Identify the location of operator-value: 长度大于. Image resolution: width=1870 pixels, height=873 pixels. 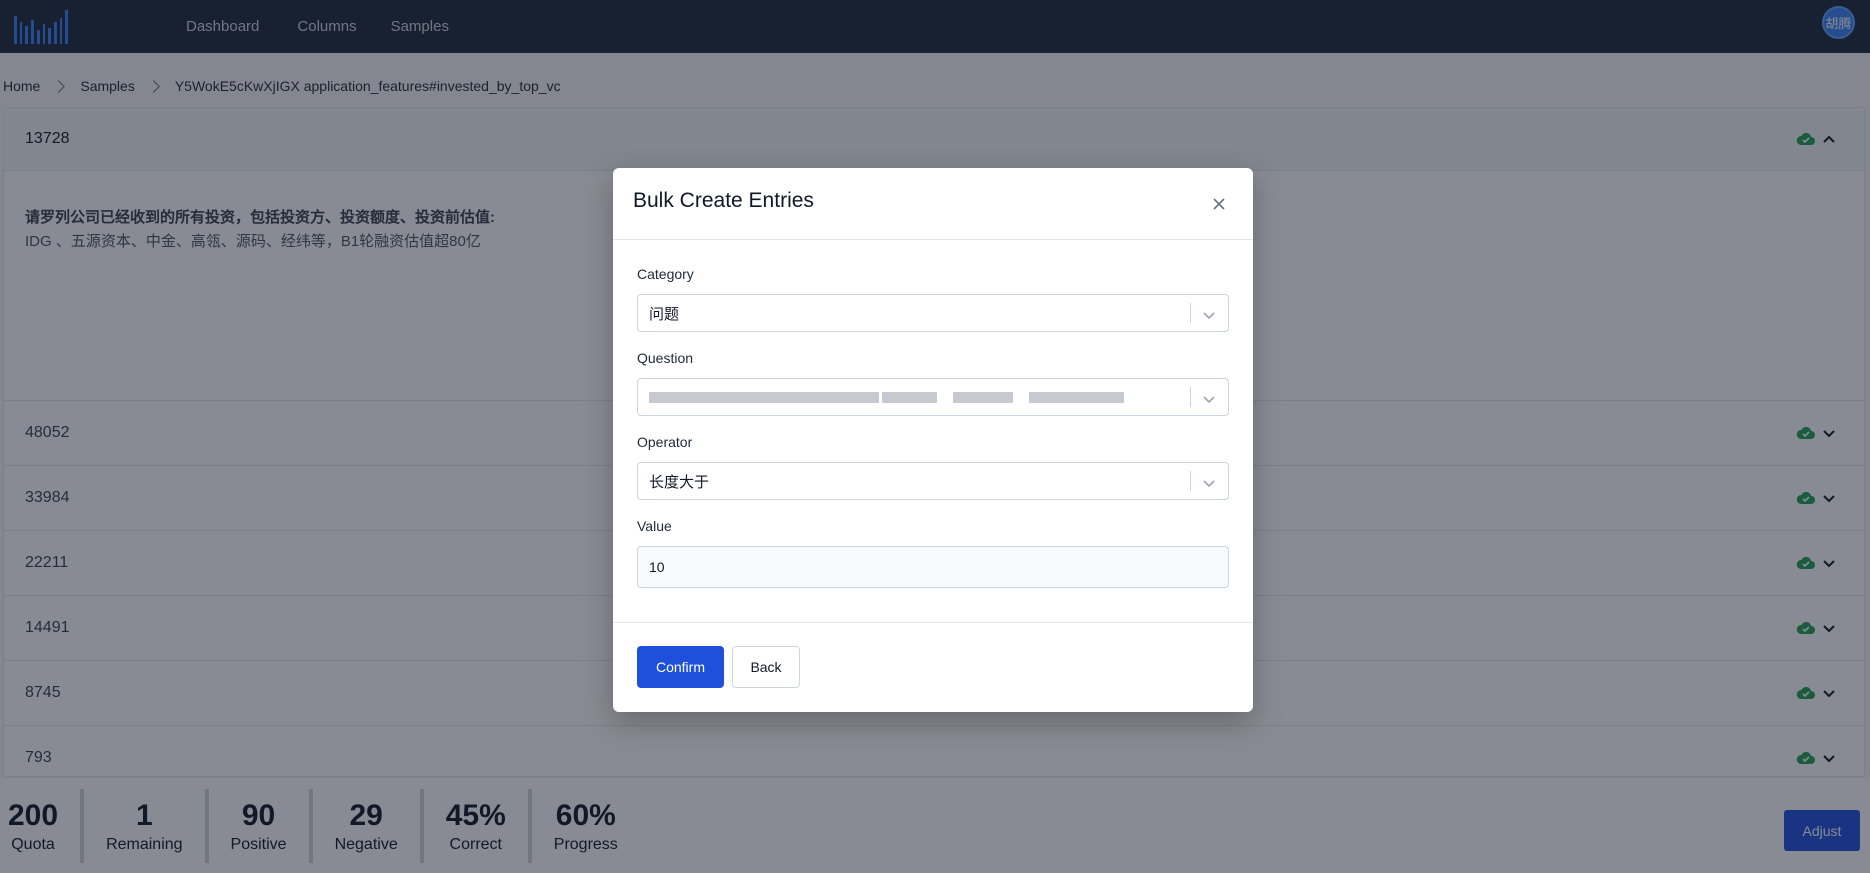
(679, 482).